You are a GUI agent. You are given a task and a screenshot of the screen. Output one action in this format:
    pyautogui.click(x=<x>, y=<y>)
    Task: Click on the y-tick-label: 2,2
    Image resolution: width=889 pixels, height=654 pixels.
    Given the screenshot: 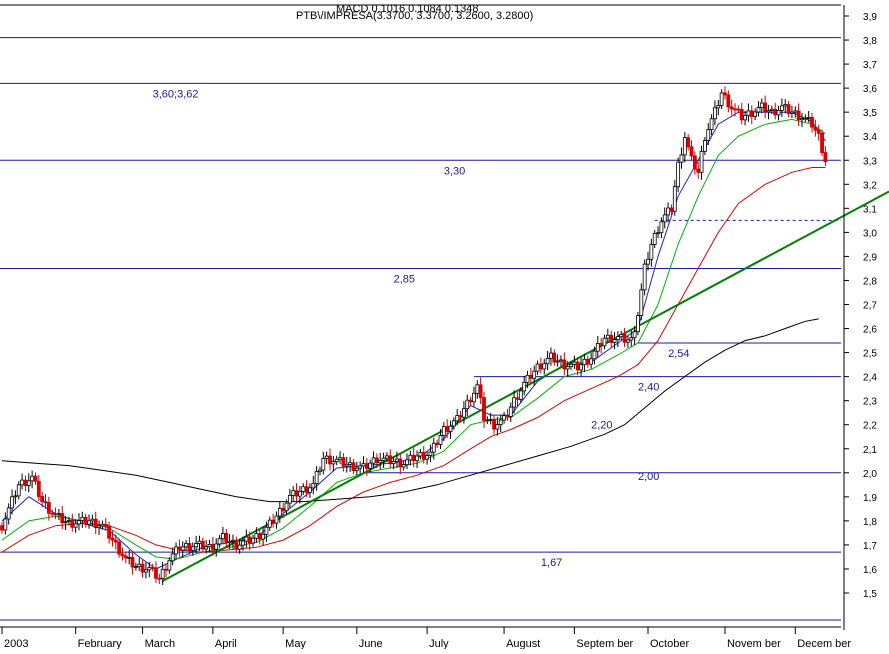 What is the action you would take?
    pyautogui.click(x=870, y=426)
    